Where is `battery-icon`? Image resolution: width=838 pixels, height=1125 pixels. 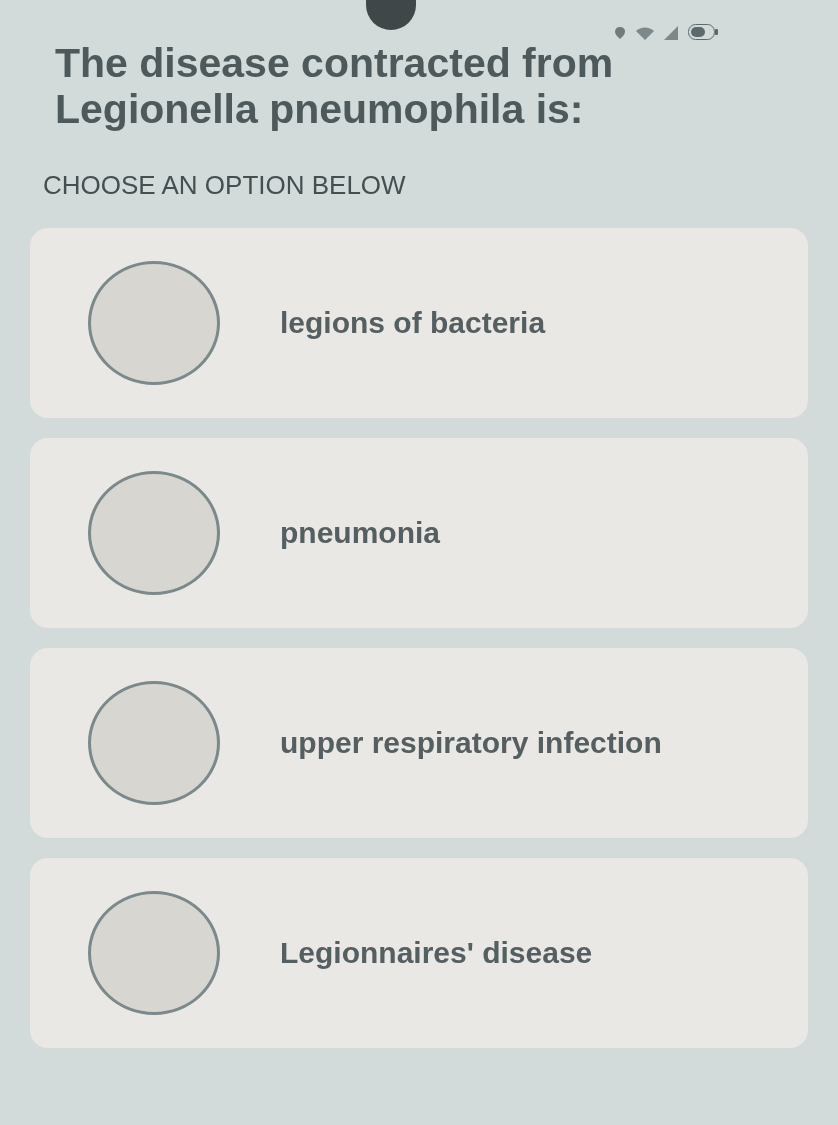 battery-icon is located at coordinates (703, 32).